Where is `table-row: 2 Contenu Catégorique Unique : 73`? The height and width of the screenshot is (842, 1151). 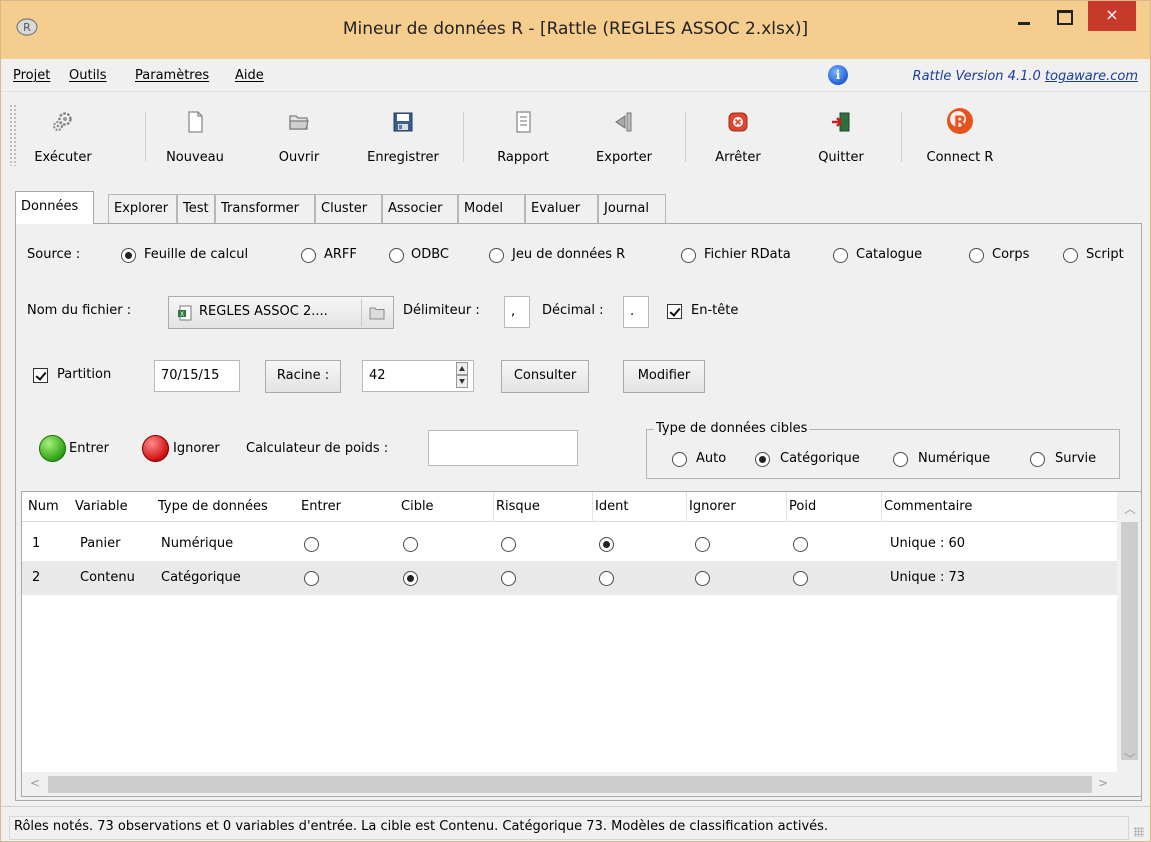 table-row: 2 Contenu Catégorique Unique : 73 is located at coordinates (569, 578).